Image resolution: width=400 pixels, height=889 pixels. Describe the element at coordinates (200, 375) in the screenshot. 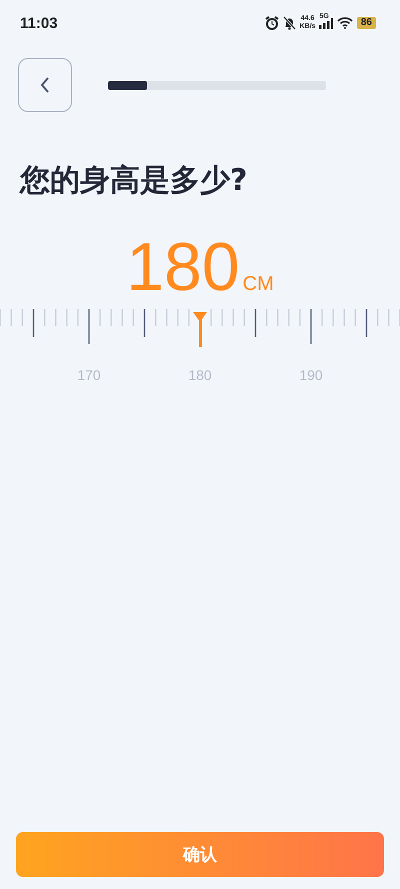

I see `ruler-label: 180` at that location.